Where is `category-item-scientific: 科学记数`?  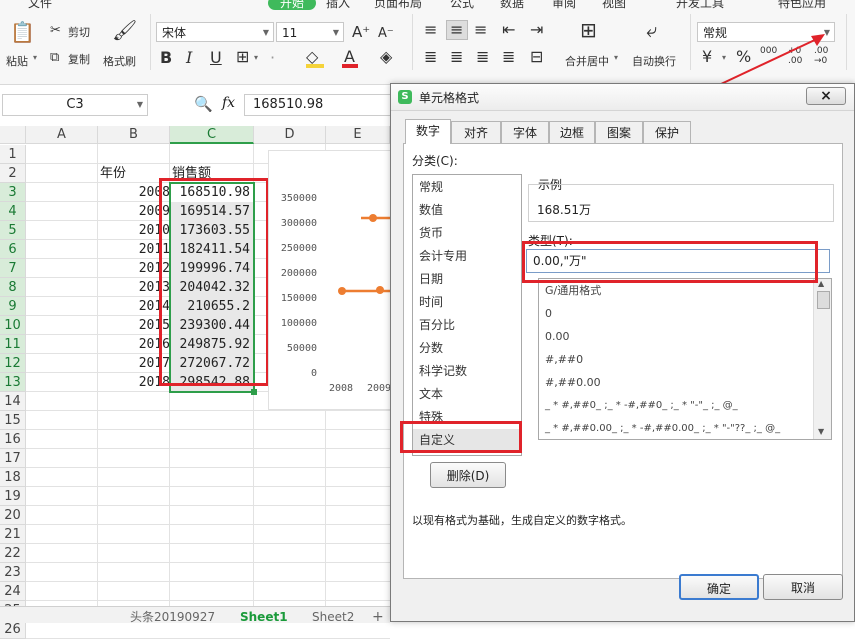 category-item-scientific: 科学记数 is located at coordinates (443, 371).